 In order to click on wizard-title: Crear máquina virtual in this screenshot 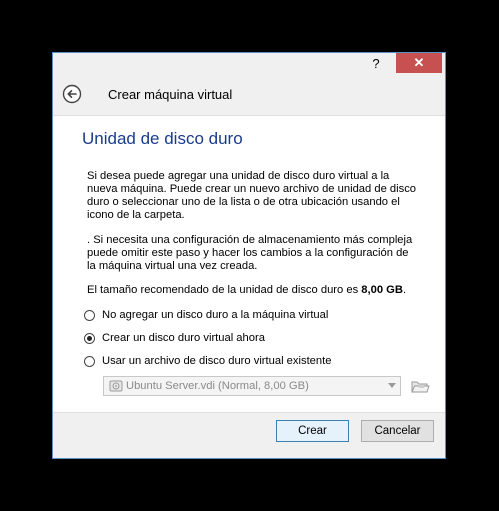, I will do `click(170, 94)`.